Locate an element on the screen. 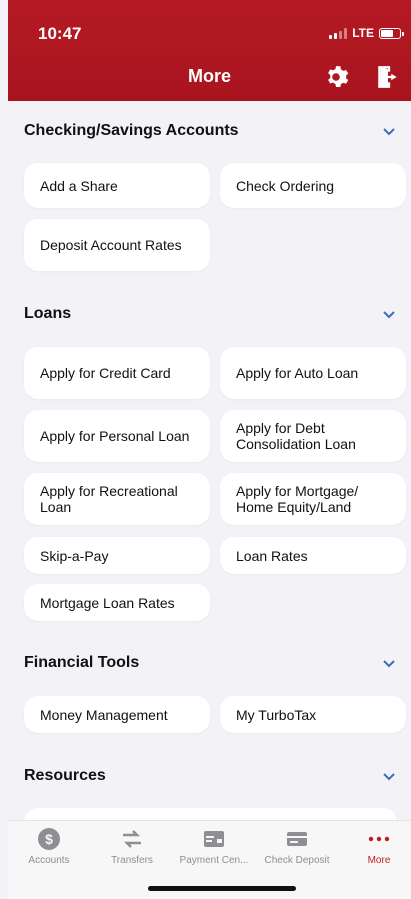 This screenshot has width=411, height=899. tab-transfers: Transfers is located at coordinates (132, 846).